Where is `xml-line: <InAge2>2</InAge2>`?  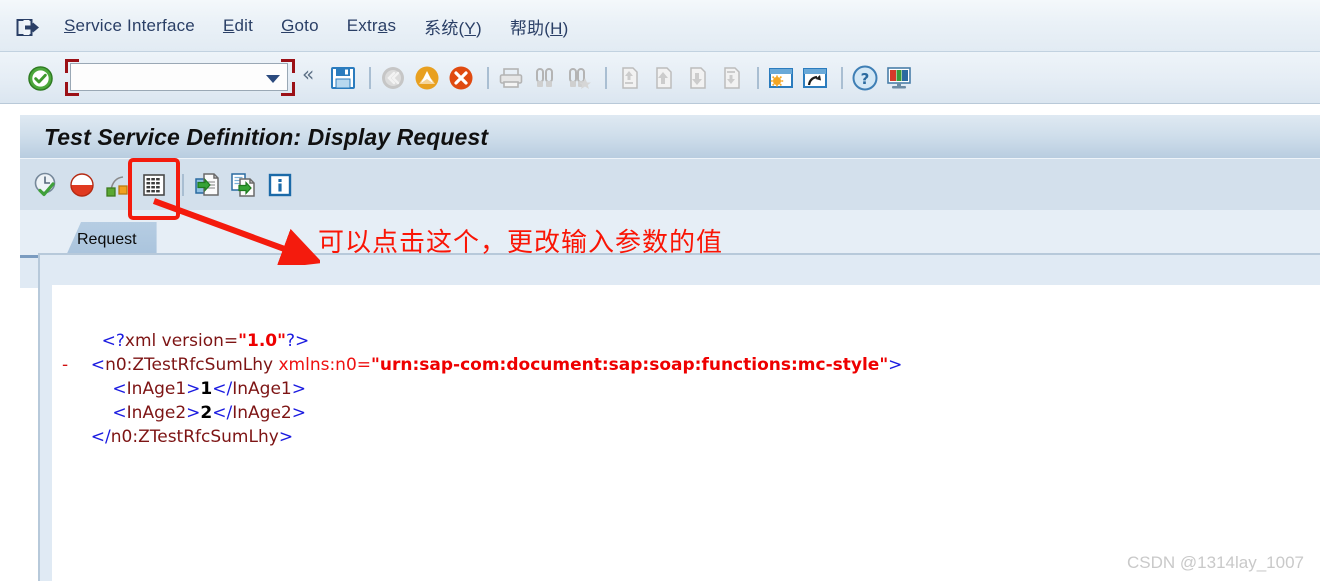
xml-line: <InAge2>2</InAge2> is located at coordinates (193, 413).